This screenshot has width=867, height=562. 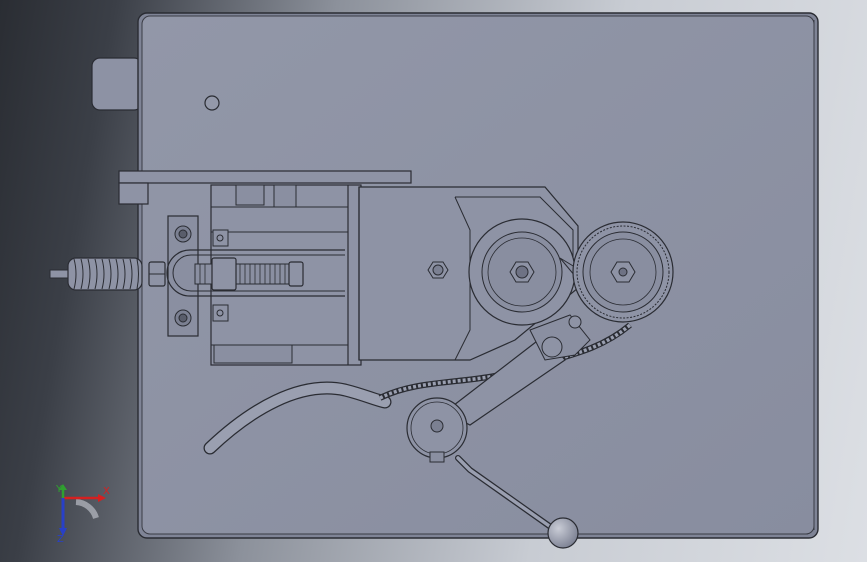 What do you see at coordinates (623, 272) in the screenshot?
I see `gear-wheel` at bounding box center [623, 272].